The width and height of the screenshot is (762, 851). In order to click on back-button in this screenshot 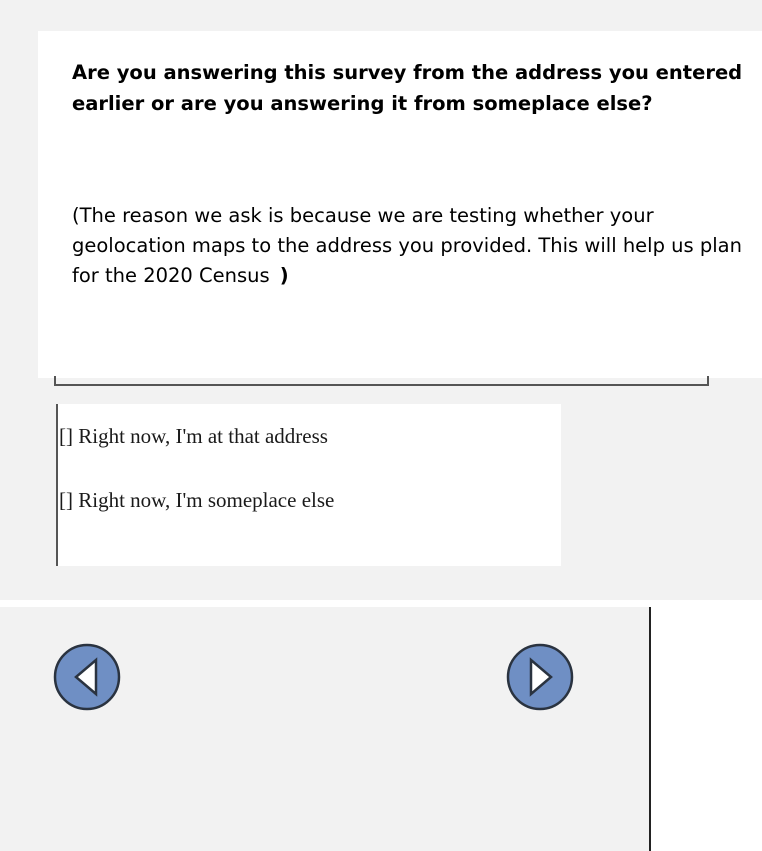, I will do `click(87, 677)`.